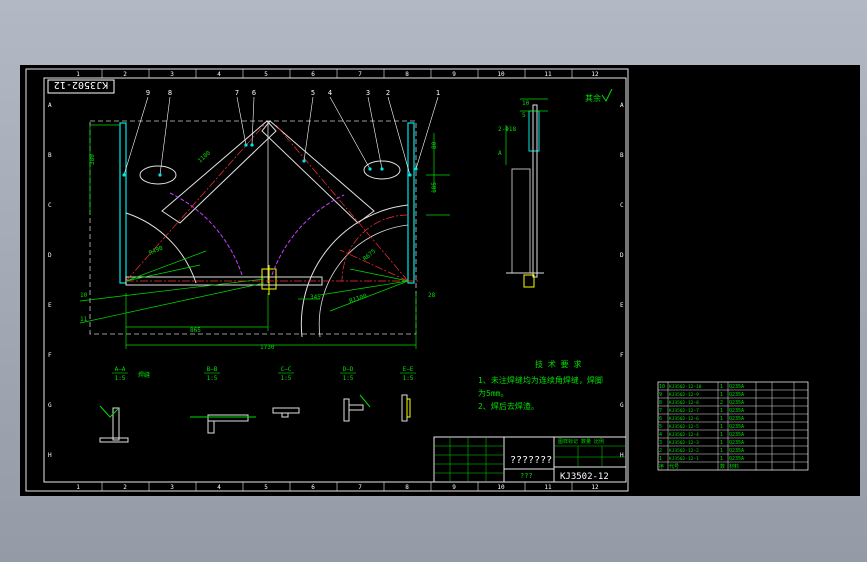  Describe the element at coordinates (407, 487) in the screenshot. I see `zone-col-bottom: 8` at that location.